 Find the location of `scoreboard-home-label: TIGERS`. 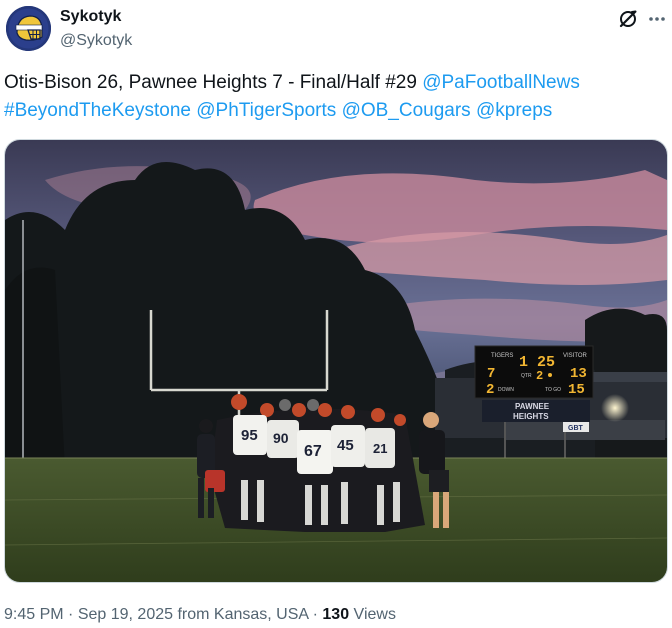

scoreboard-home-label: TIGERS is located at coordinates (502, 356).